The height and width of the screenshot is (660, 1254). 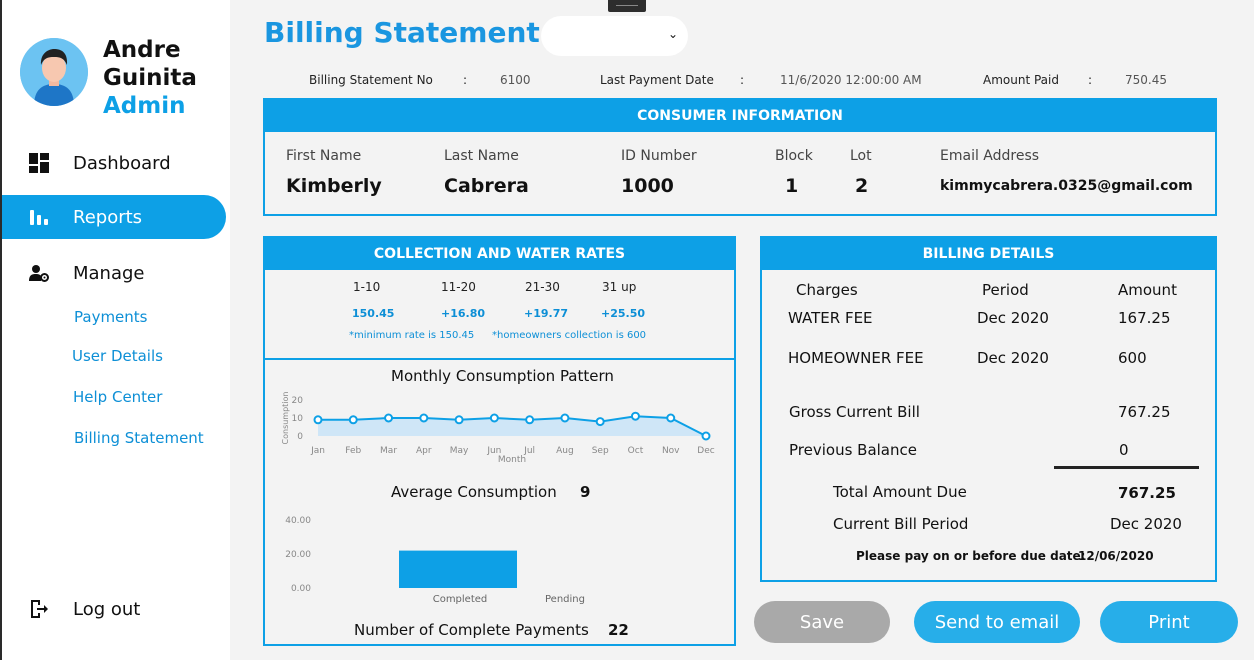 I want to click on x-tick-label: Completed, so click(x=460, y=599).